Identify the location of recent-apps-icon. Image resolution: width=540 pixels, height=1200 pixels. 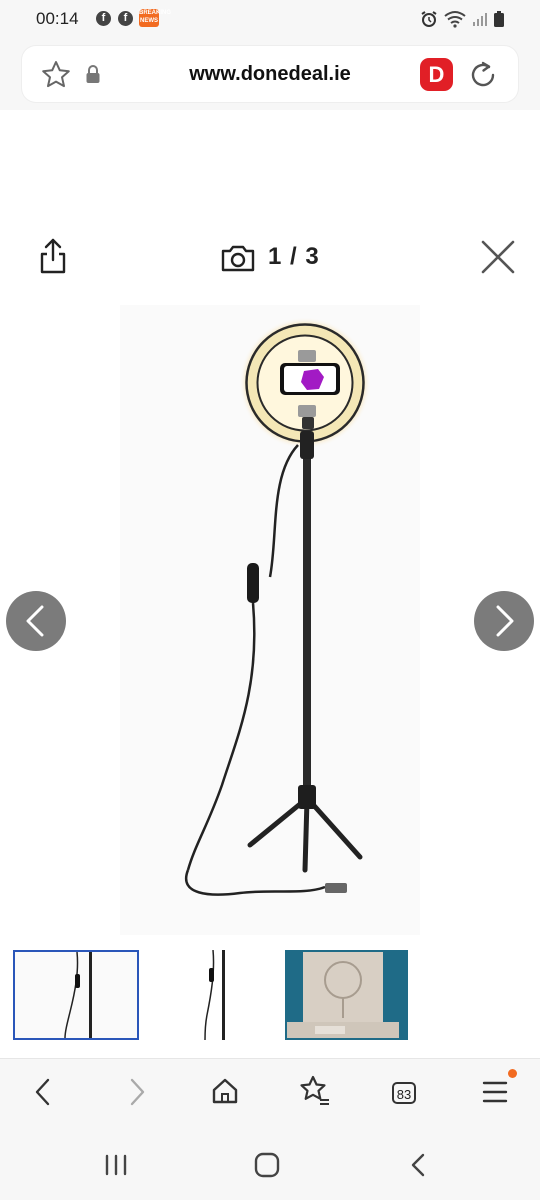
(116, 1165).